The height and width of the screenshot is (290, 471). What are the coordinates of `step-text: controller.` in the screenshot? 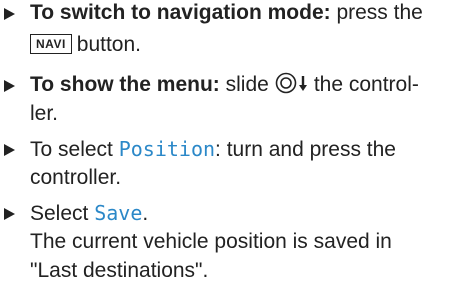 It's located at (76, 177).